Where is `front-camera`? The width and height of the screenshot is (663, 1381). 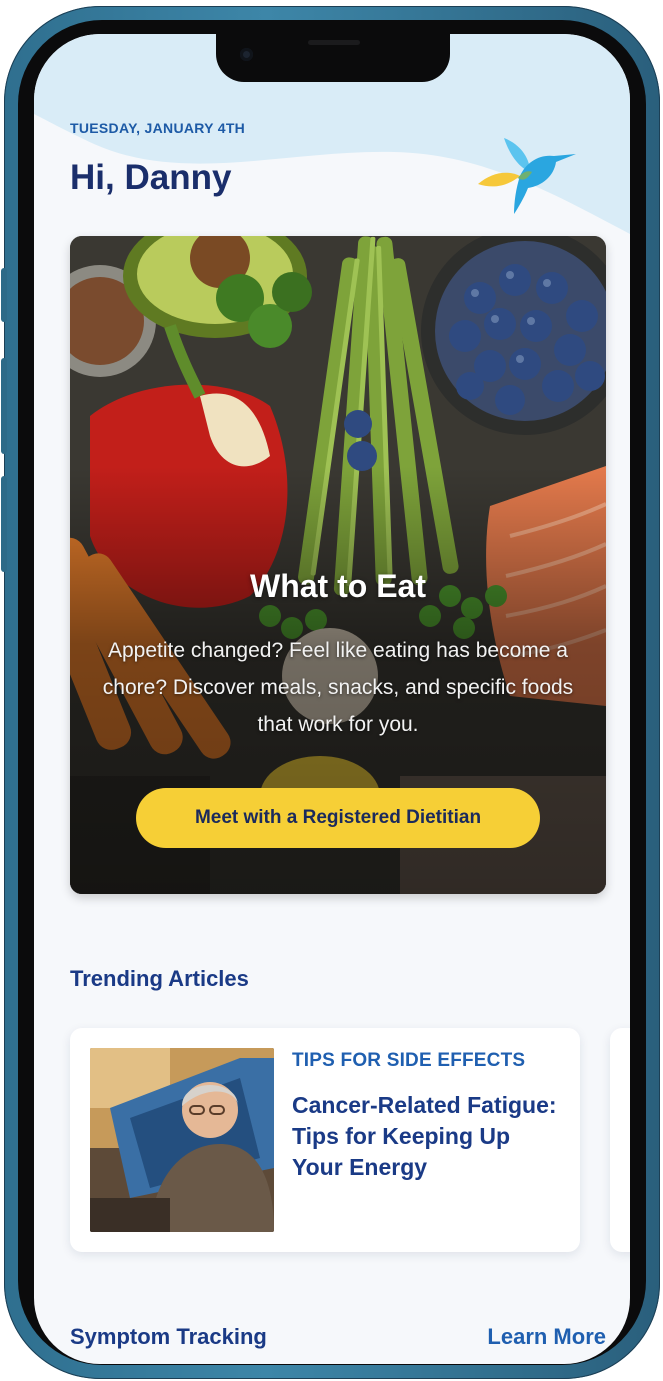 front-camera is located at coordinates (246, 54).